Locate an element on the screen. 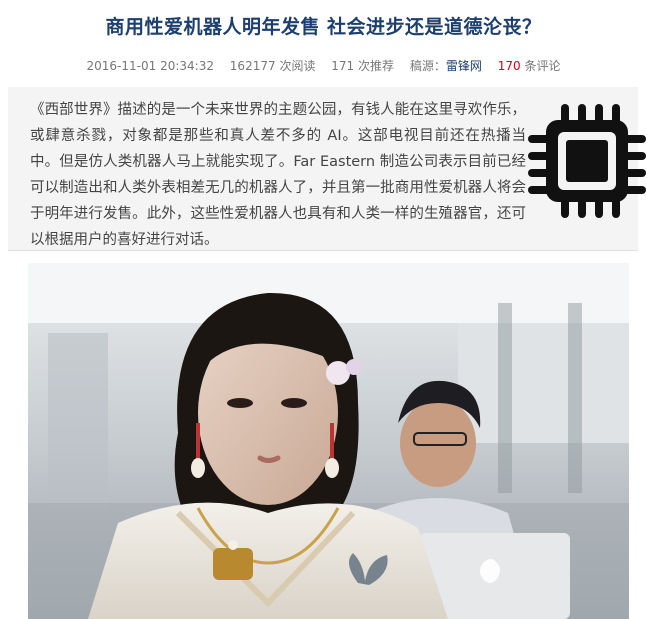 The image size is (647, 619). article-title: 商用性爱机器人明年发售 社会进步还是道德沦丧？ is located at coordinates (323, 27).